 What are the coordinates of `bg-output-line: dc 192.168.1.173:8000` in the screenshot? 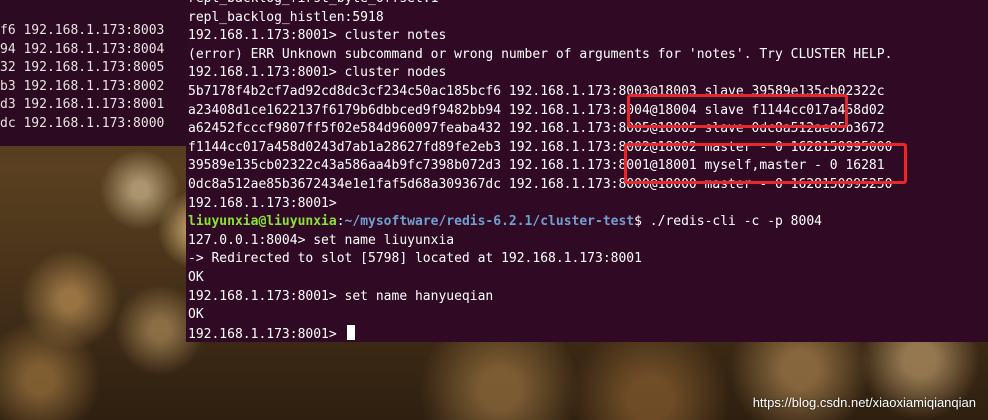 It's located at (82, 123).